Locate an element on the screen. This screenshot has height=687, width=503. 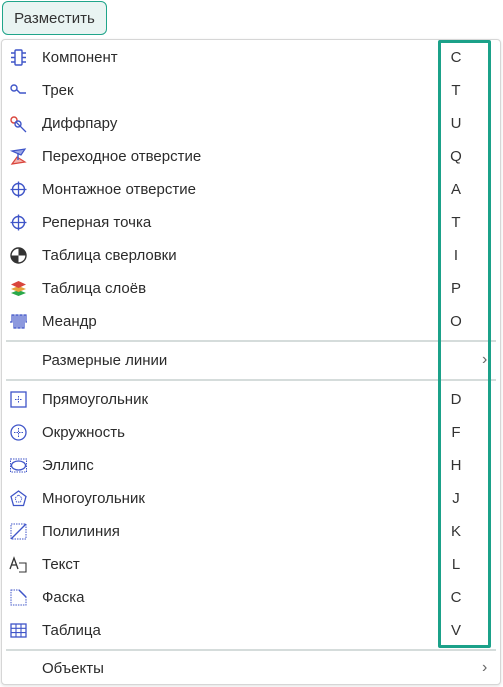
menu-item-label: Диффпару is located at coordinates (80, 123).